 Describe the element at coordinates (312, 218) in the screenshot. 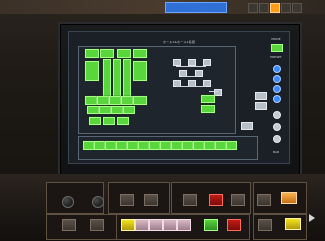

I see `arrow-right-icon` at that location.